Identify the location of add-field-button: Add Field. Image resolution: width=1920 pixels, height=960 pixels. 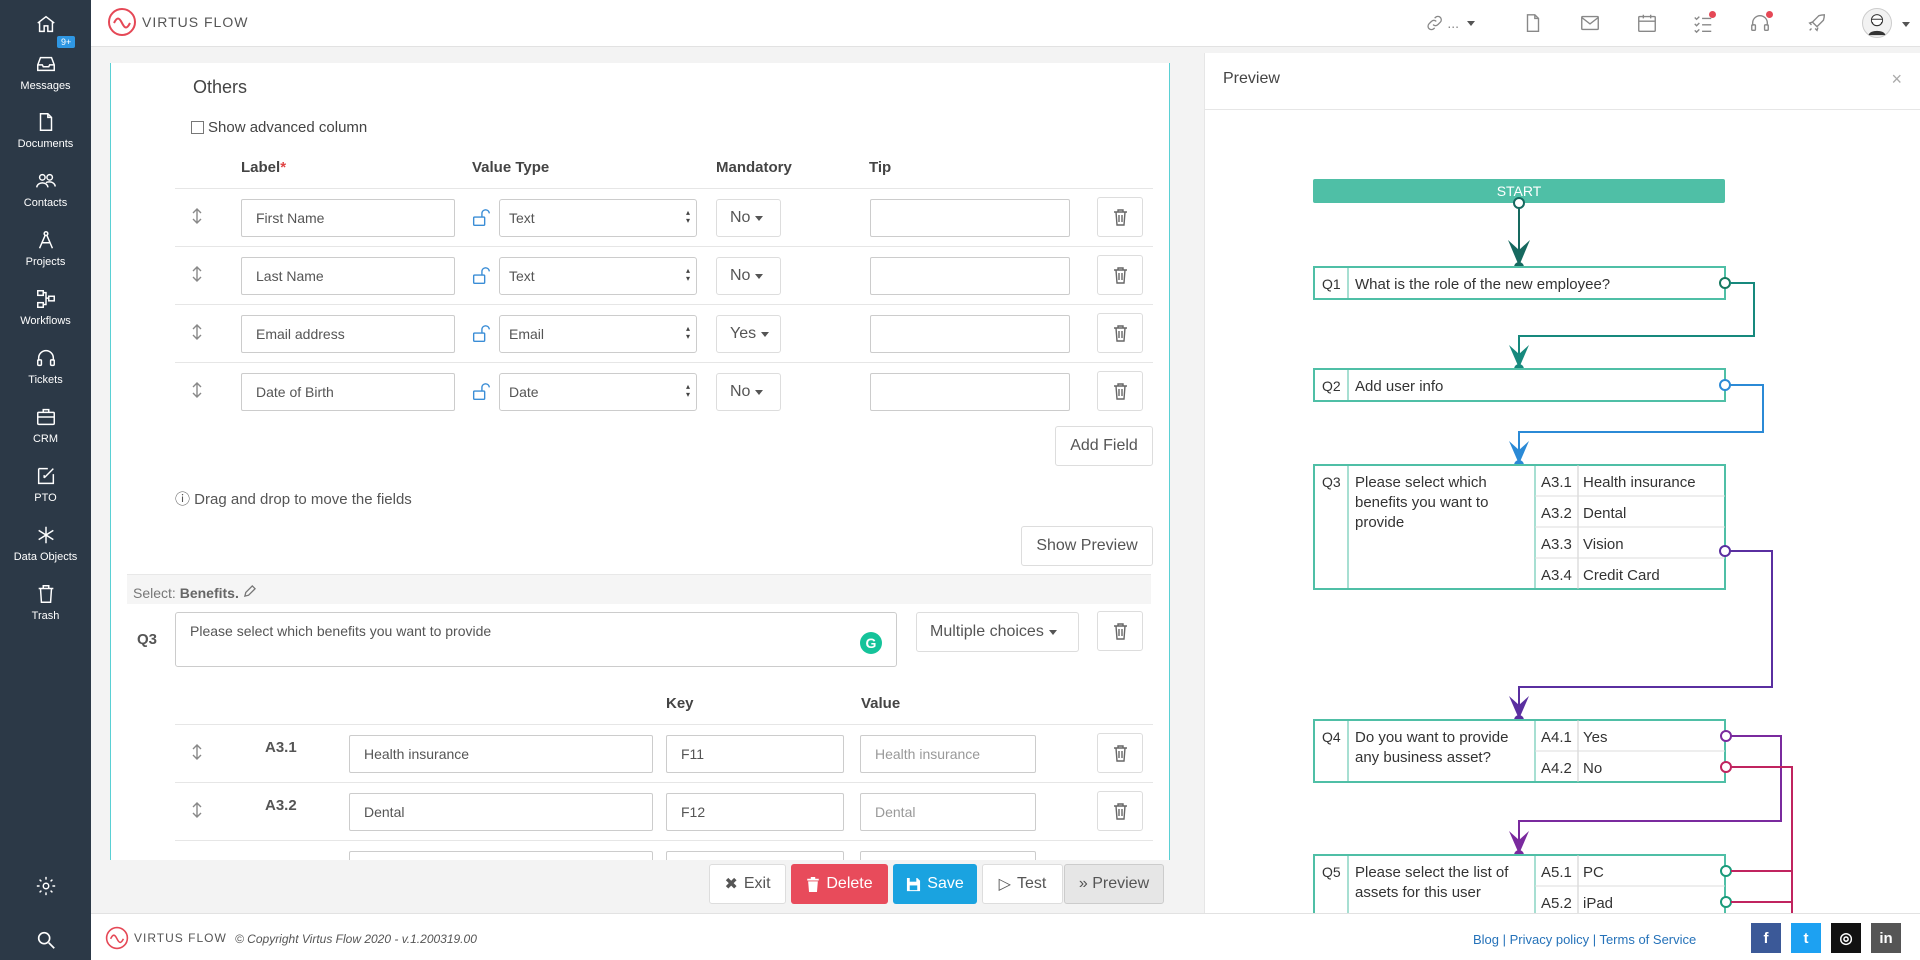
(1104, 446).